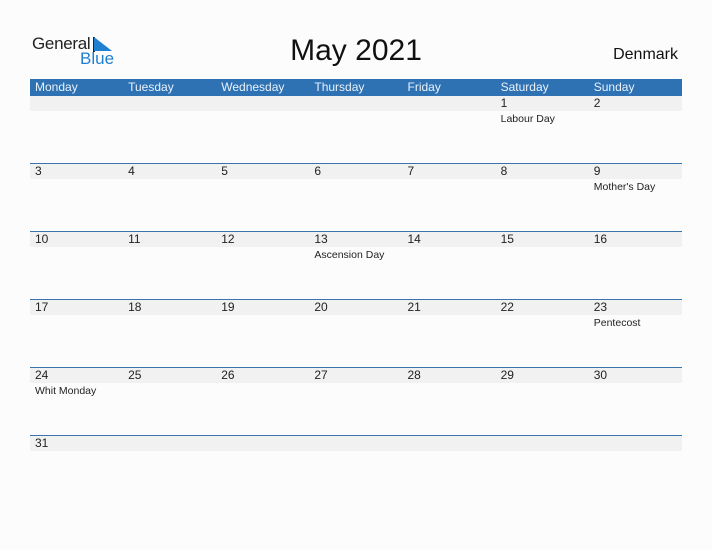  I want to click on day-cell: 10, so click(76, 246).